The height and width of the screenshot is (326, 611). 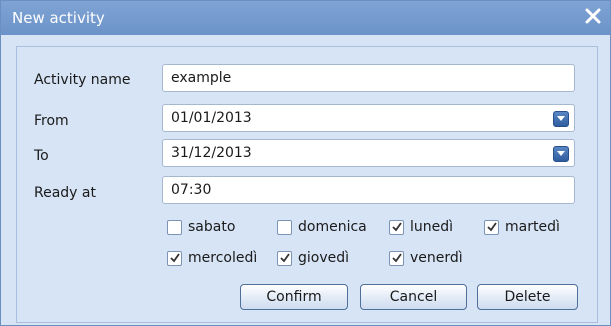 I want to click on checkbox-mercoledi: mercoledì, so click(x=212, y=258).